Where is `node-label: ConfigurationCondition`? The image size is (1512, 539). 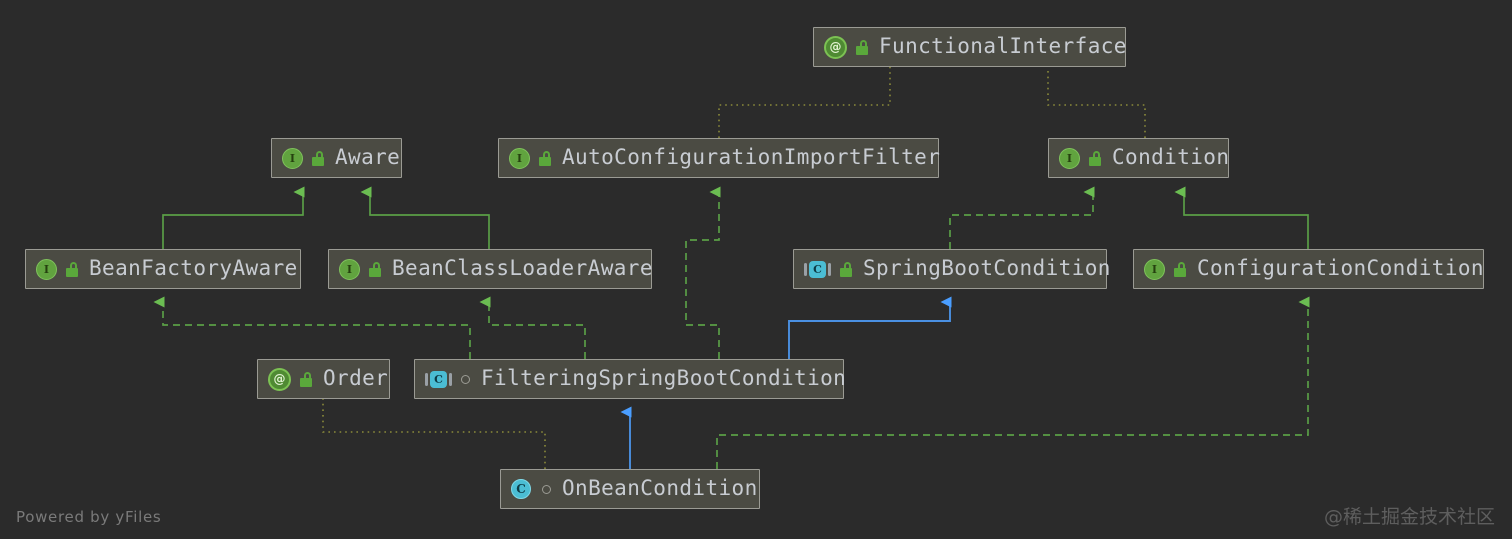 node-label: ConfigurationCondition is located at coordinates (1340, 267).